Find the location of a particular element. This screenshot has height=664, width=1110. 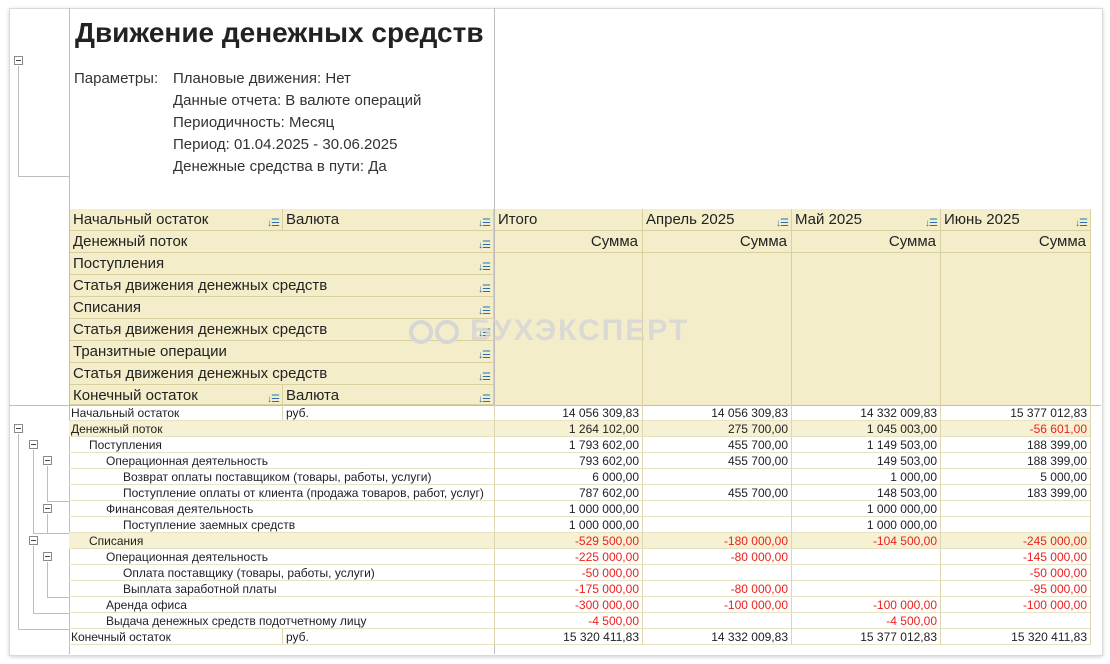

row-value: 5 000,00 is located at coordinates (1016, 477).